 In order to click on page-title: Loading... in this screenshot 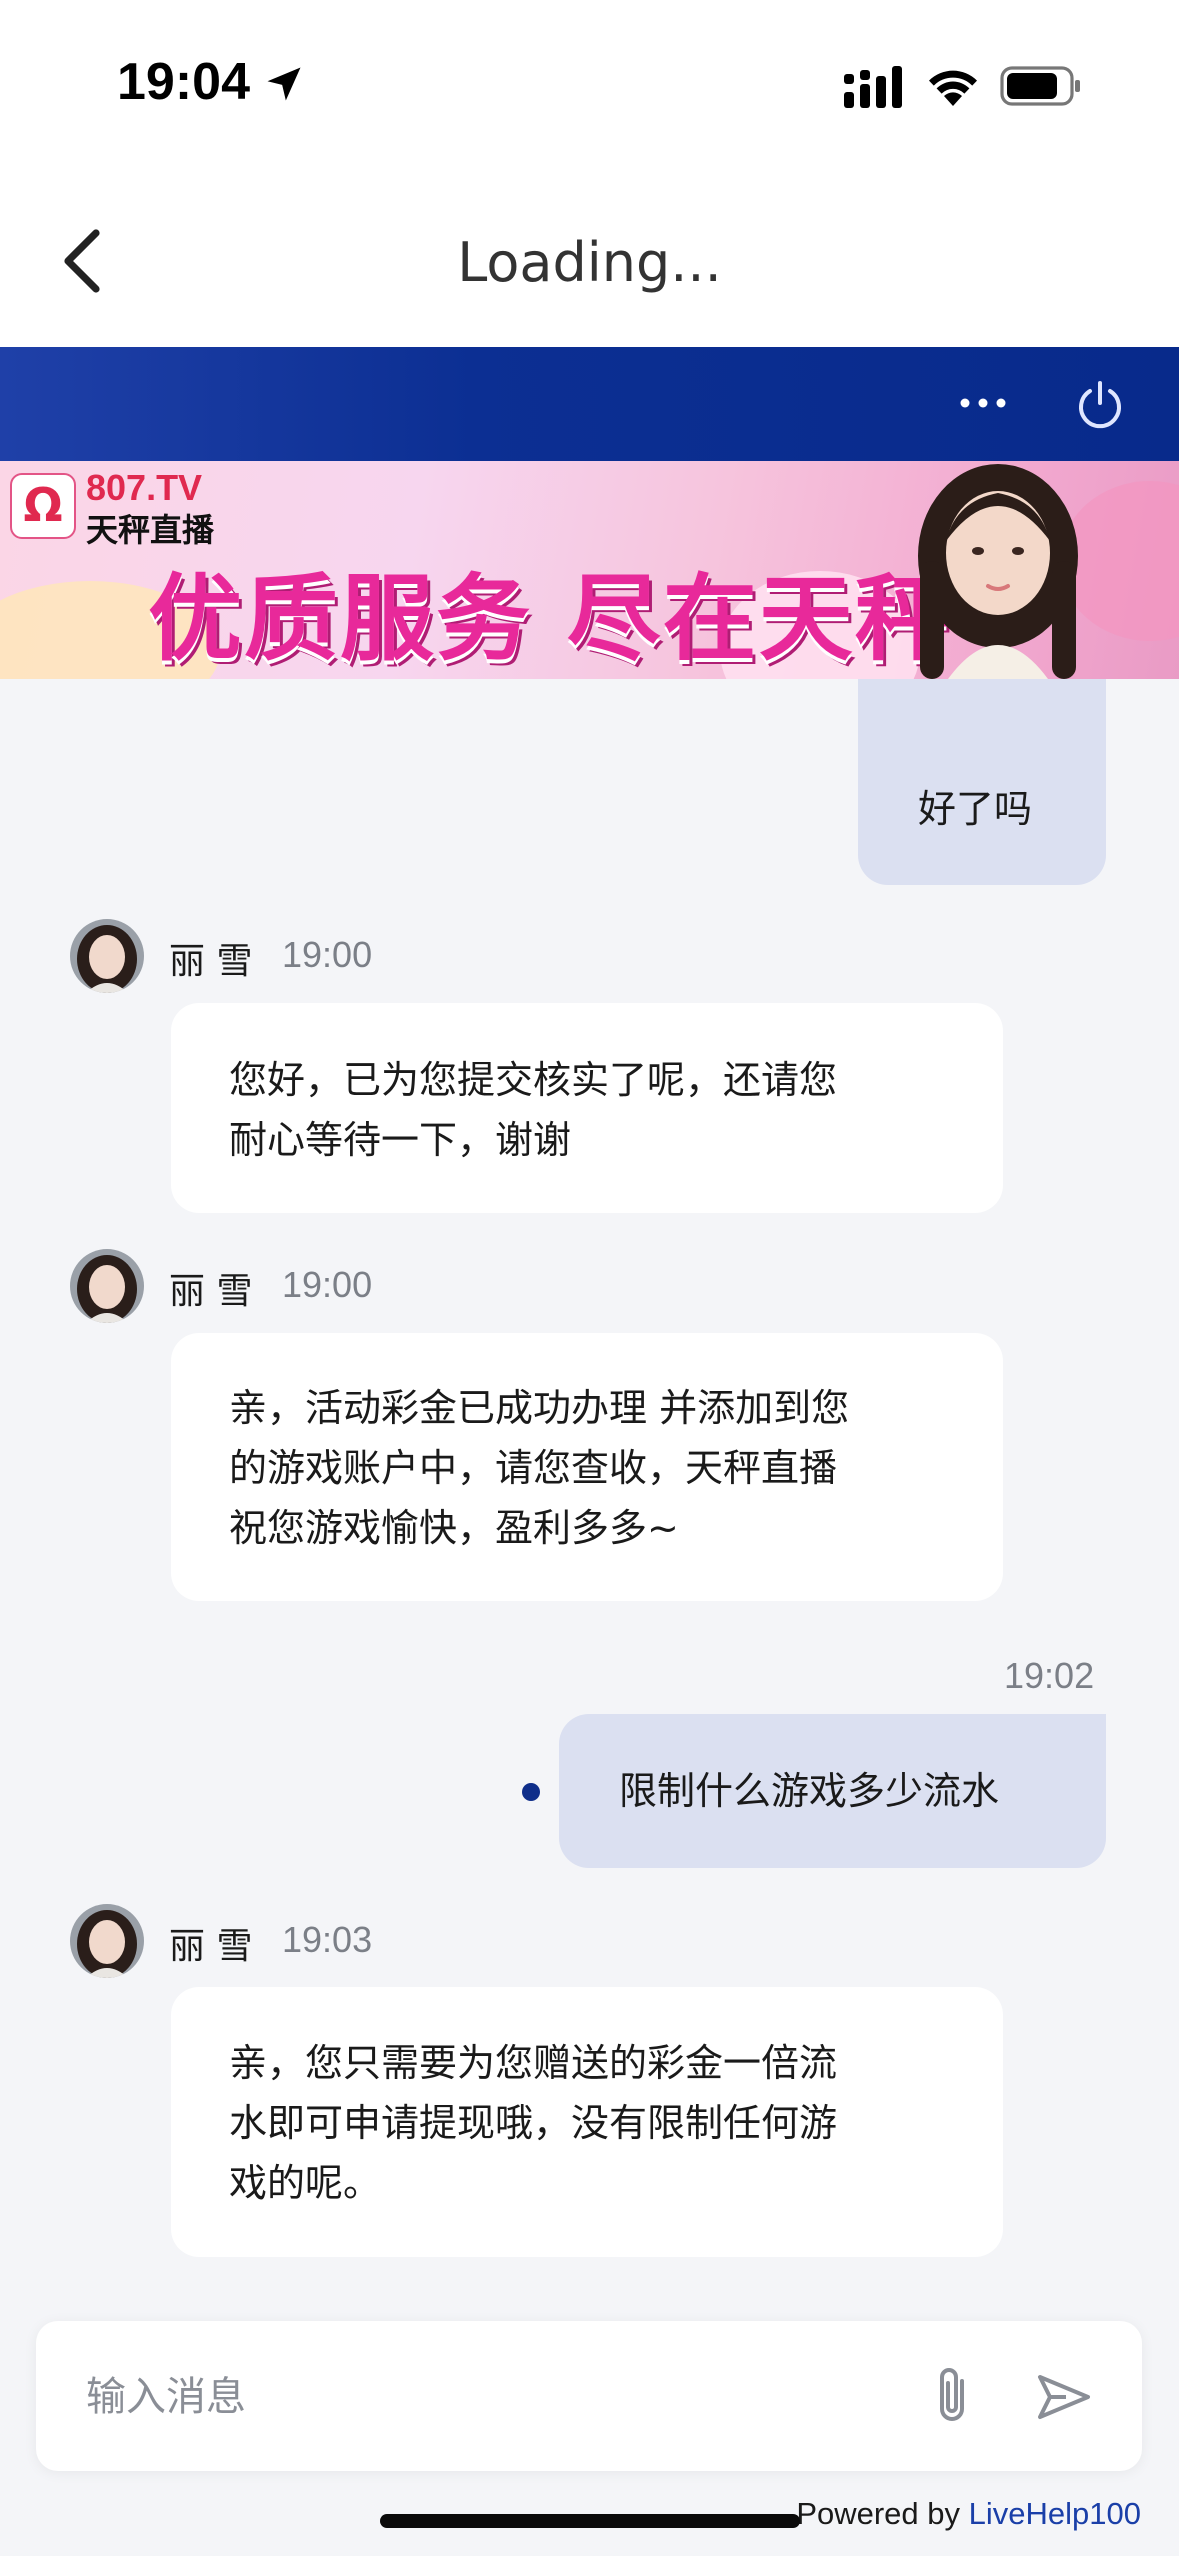, I will do `click(589, 262)`.